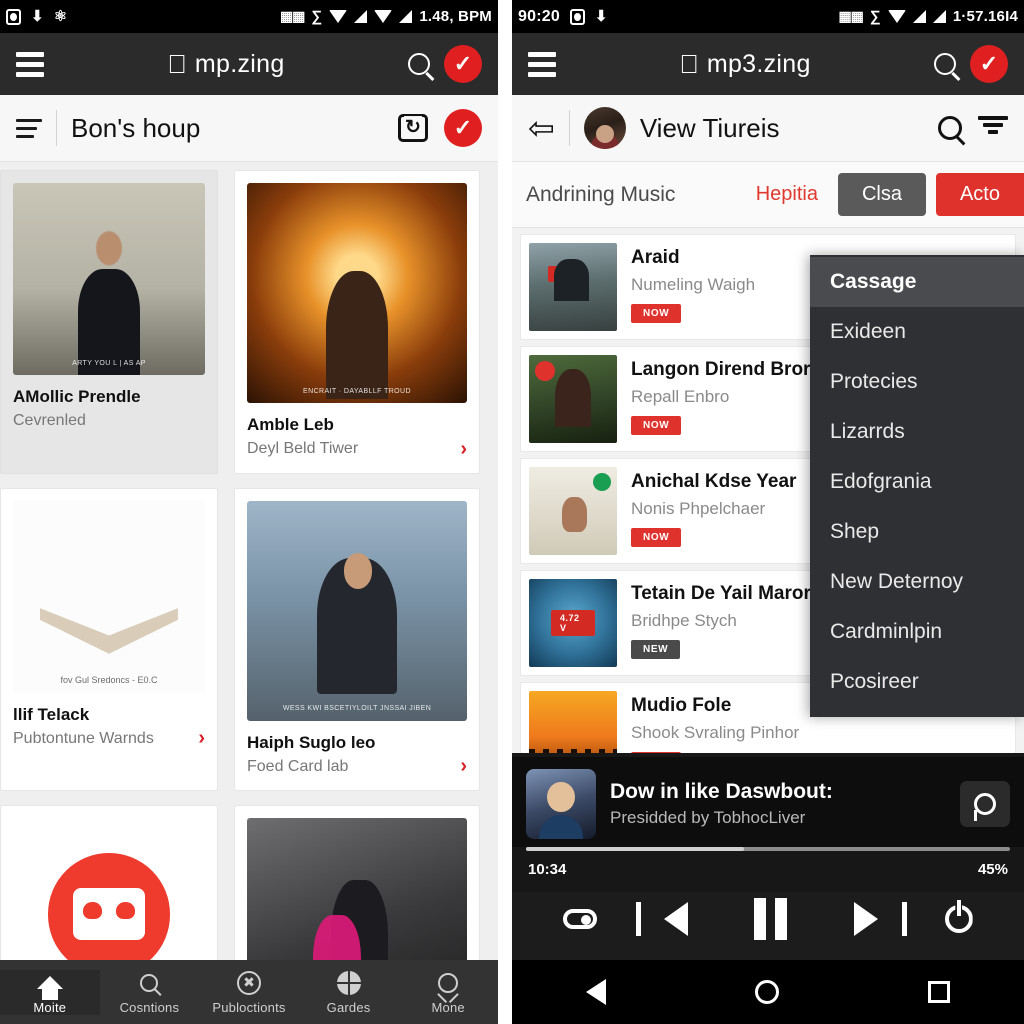 Image resolution: width=1024 pixels, height=1024 pixels. I want to click on nav-item-gardes: Gardes, so click(349, 992).